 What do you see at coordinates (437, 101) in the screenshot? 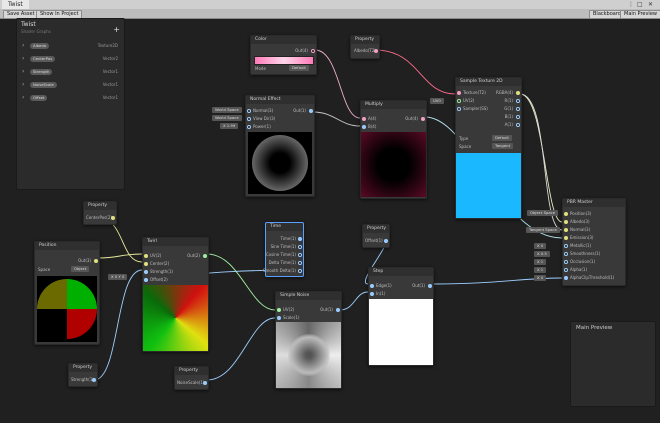
I see `uv-field: UV0` at bounding box center [437, 101].